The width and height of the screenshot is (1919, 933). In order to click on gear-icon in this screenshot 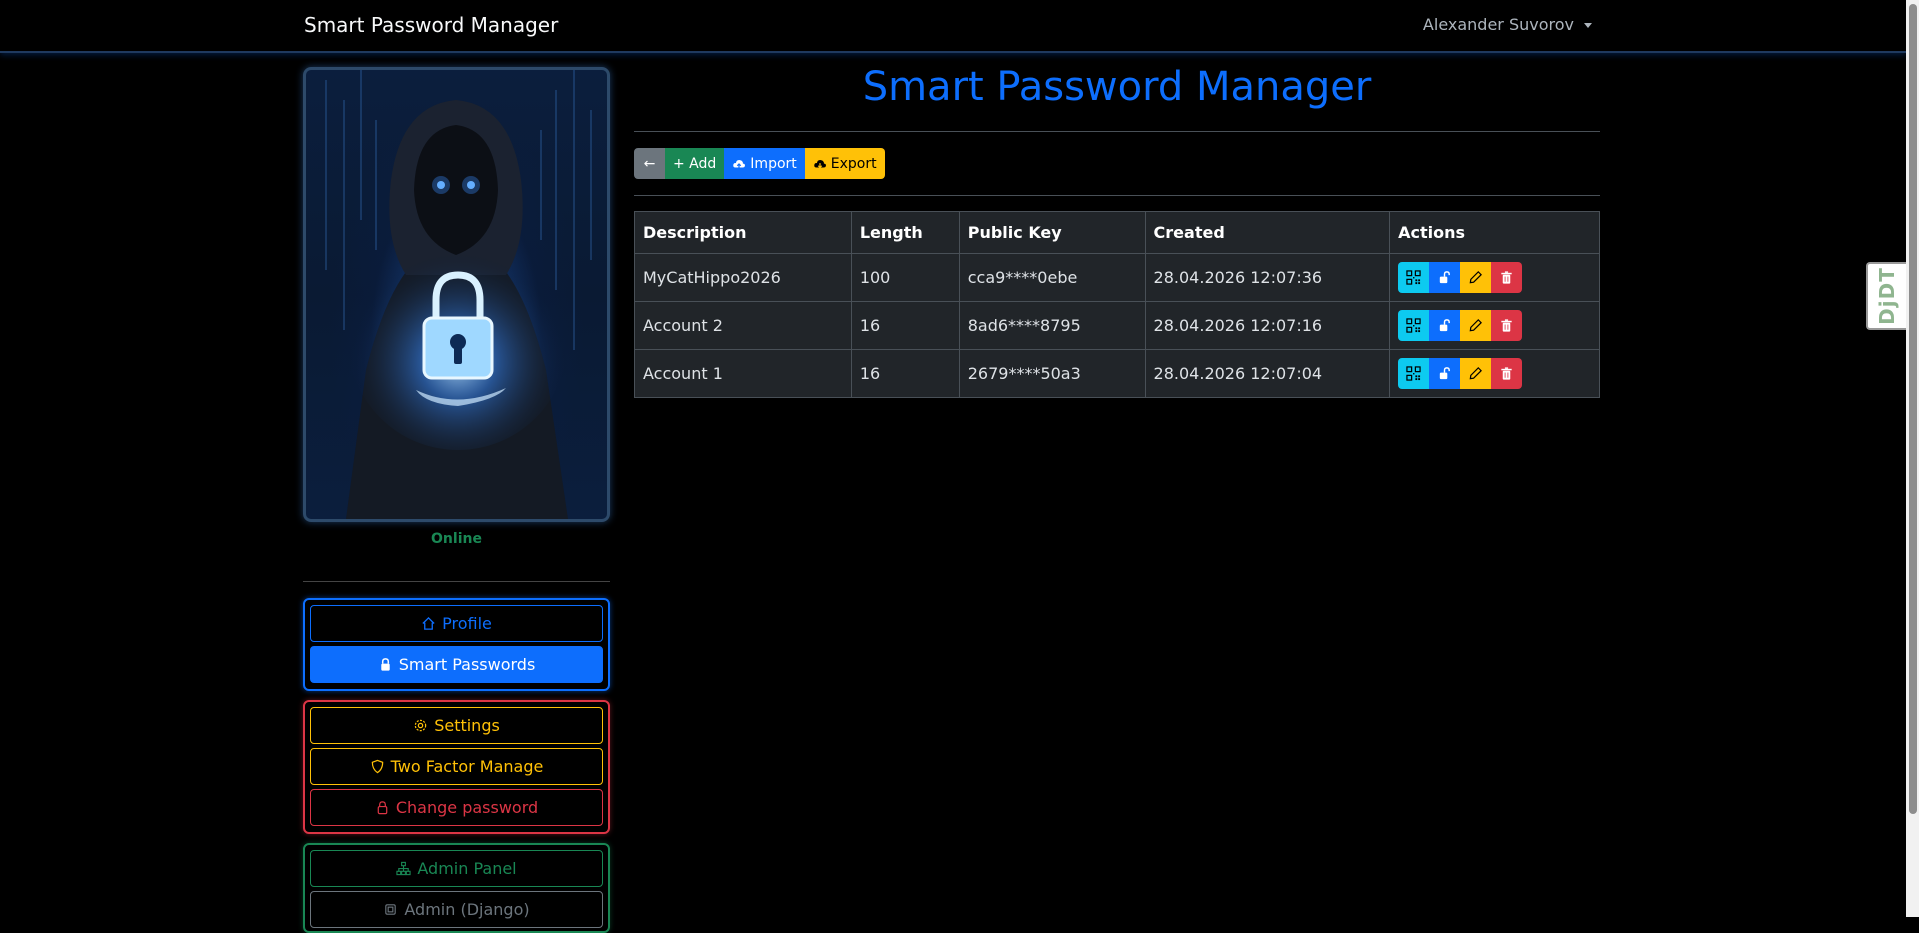, I will do `click(420, 725)`.